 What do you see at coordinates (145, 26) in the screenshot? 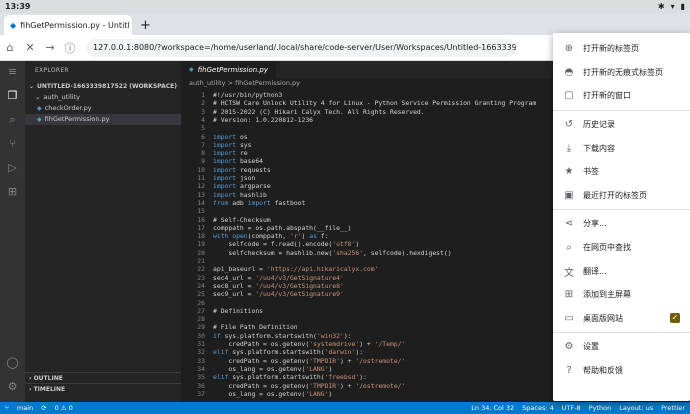
I see `new-tab-button: +` at bounding box center [145, 26].